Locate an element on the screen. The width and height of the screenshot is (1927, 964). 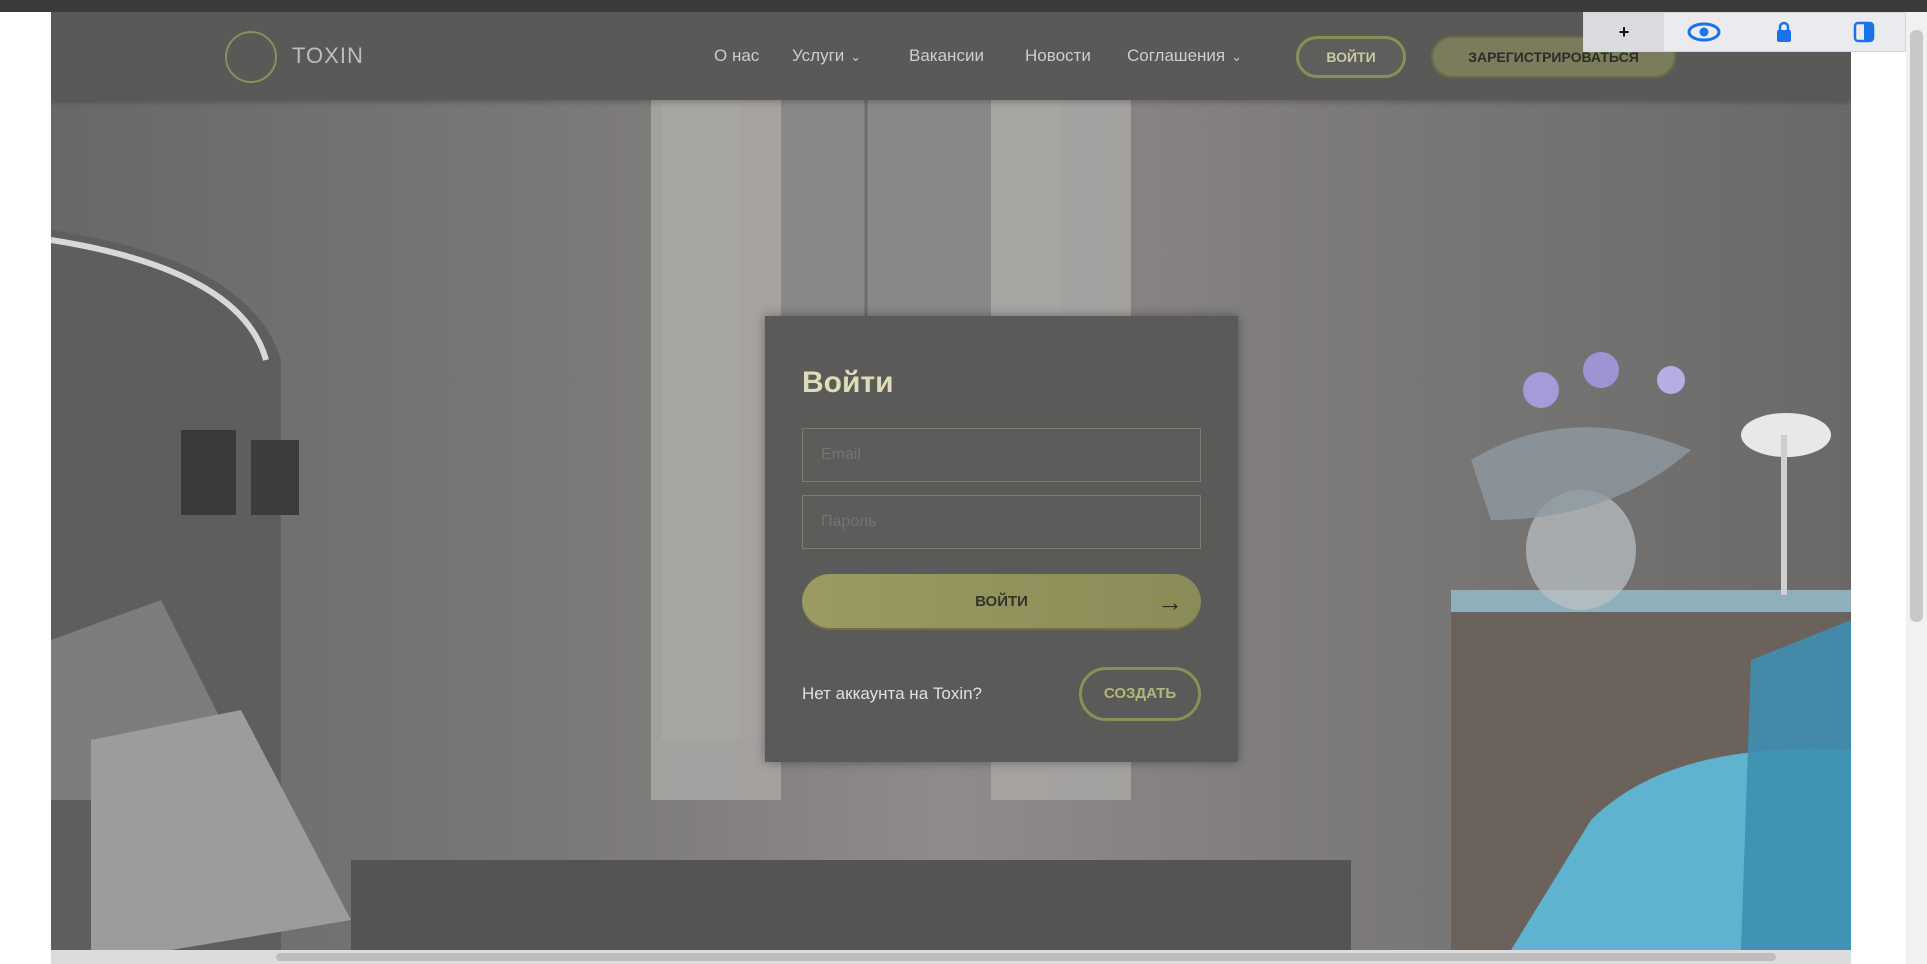
login-title: Войти is located at coordinates (848, 382).